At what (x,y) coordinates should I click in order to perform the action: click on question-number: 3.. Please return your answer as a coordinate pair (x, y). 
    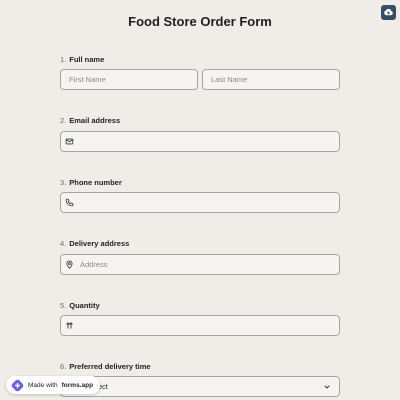
    Looking at the image, I should click on (63, 182).